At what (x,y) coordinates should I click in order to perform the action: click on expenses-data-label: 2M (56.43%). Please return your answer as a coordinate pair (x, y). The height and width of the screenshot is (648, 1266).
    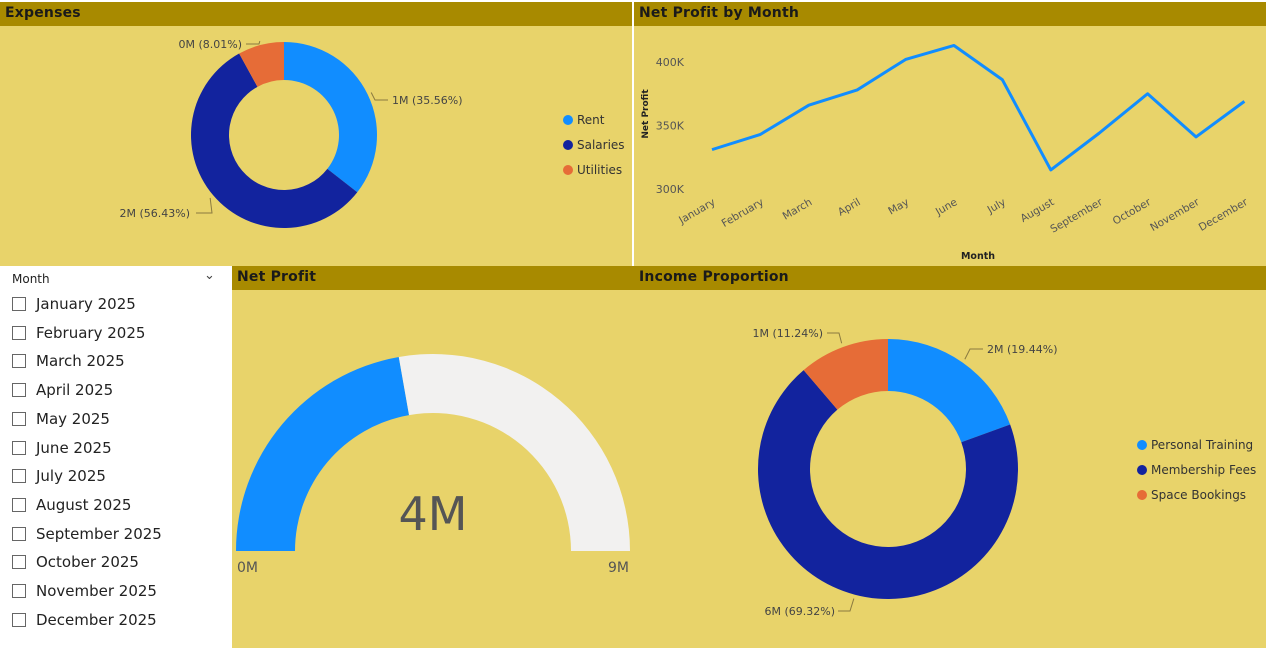
    Looking at the image, I should click on (154, 213).